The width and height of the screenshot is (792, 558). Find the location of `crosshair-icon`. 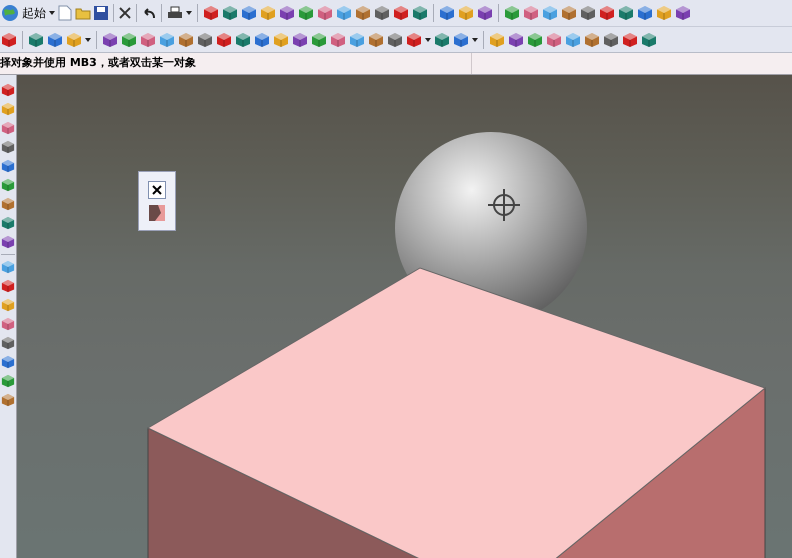

crosshair-icon is located at coordinates (504, 205).